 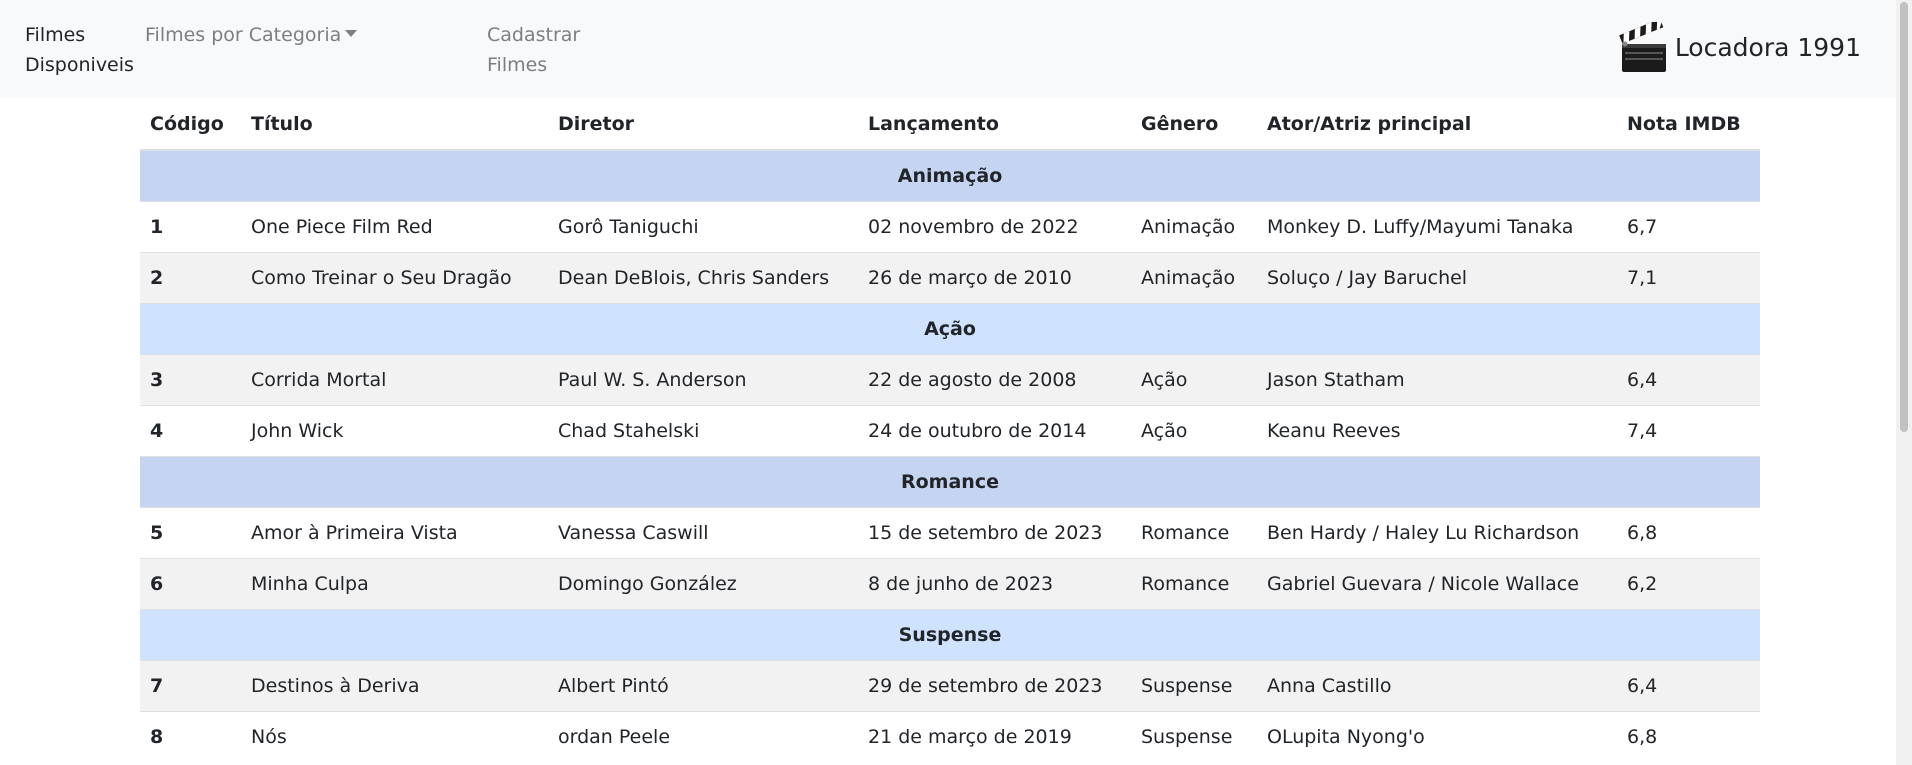 I want to click on cell-codigo: 6, so click(x=190, y=583).